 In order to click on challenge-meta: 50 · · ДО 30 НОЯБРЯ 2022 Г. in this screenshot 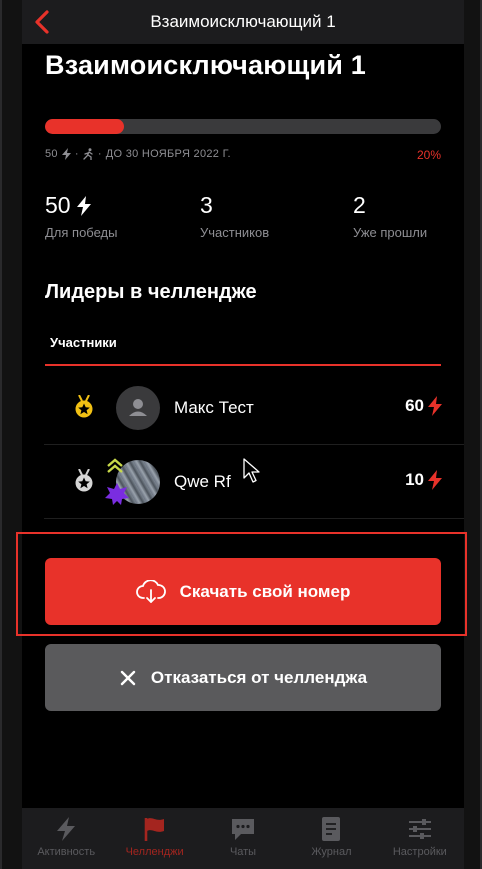, I will do `click(138, 154)`.